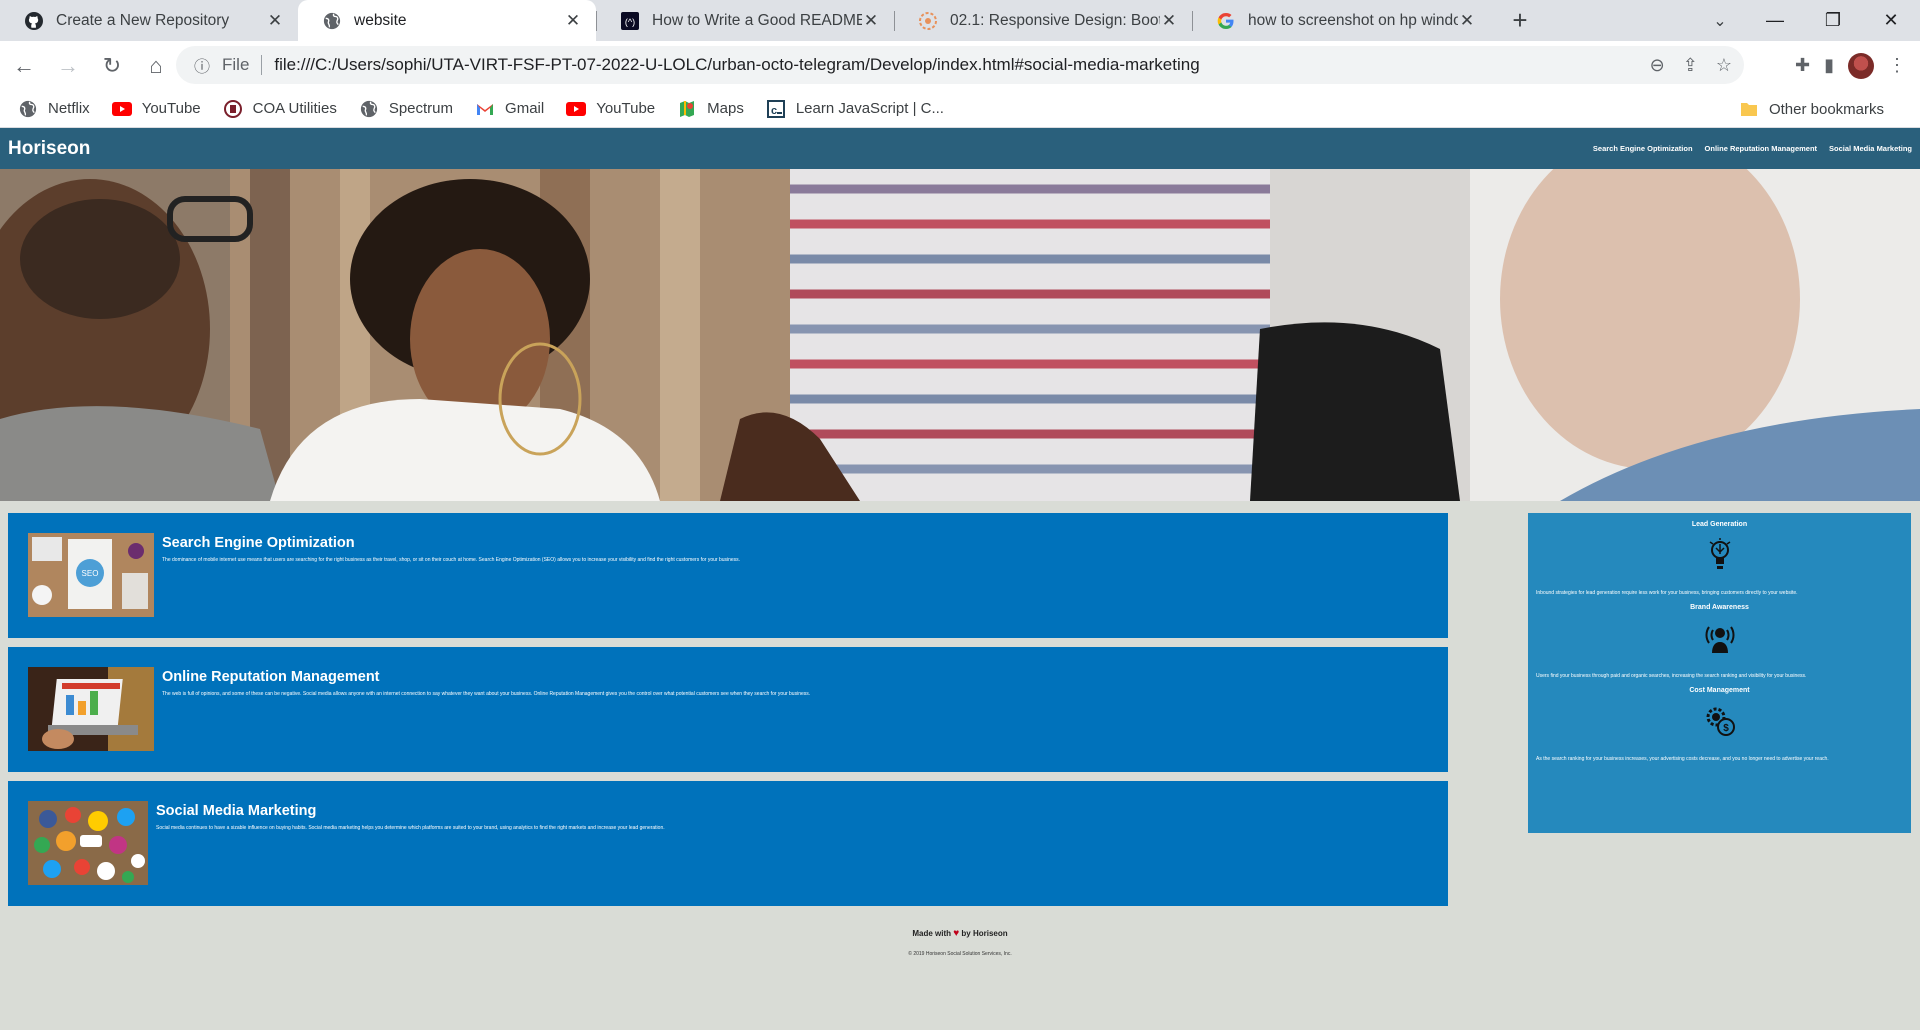  I want to click on bookmark-label: YouTube, so click(171, 108).